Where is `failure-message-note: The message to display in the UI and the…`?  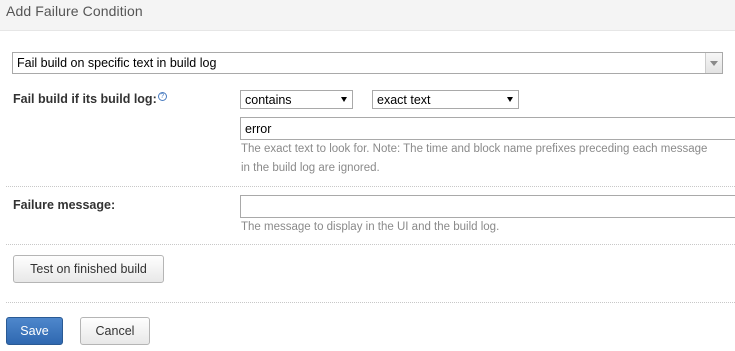 failure-message-note: The message to display in the UI and the… is located at coordinates (370, 227).